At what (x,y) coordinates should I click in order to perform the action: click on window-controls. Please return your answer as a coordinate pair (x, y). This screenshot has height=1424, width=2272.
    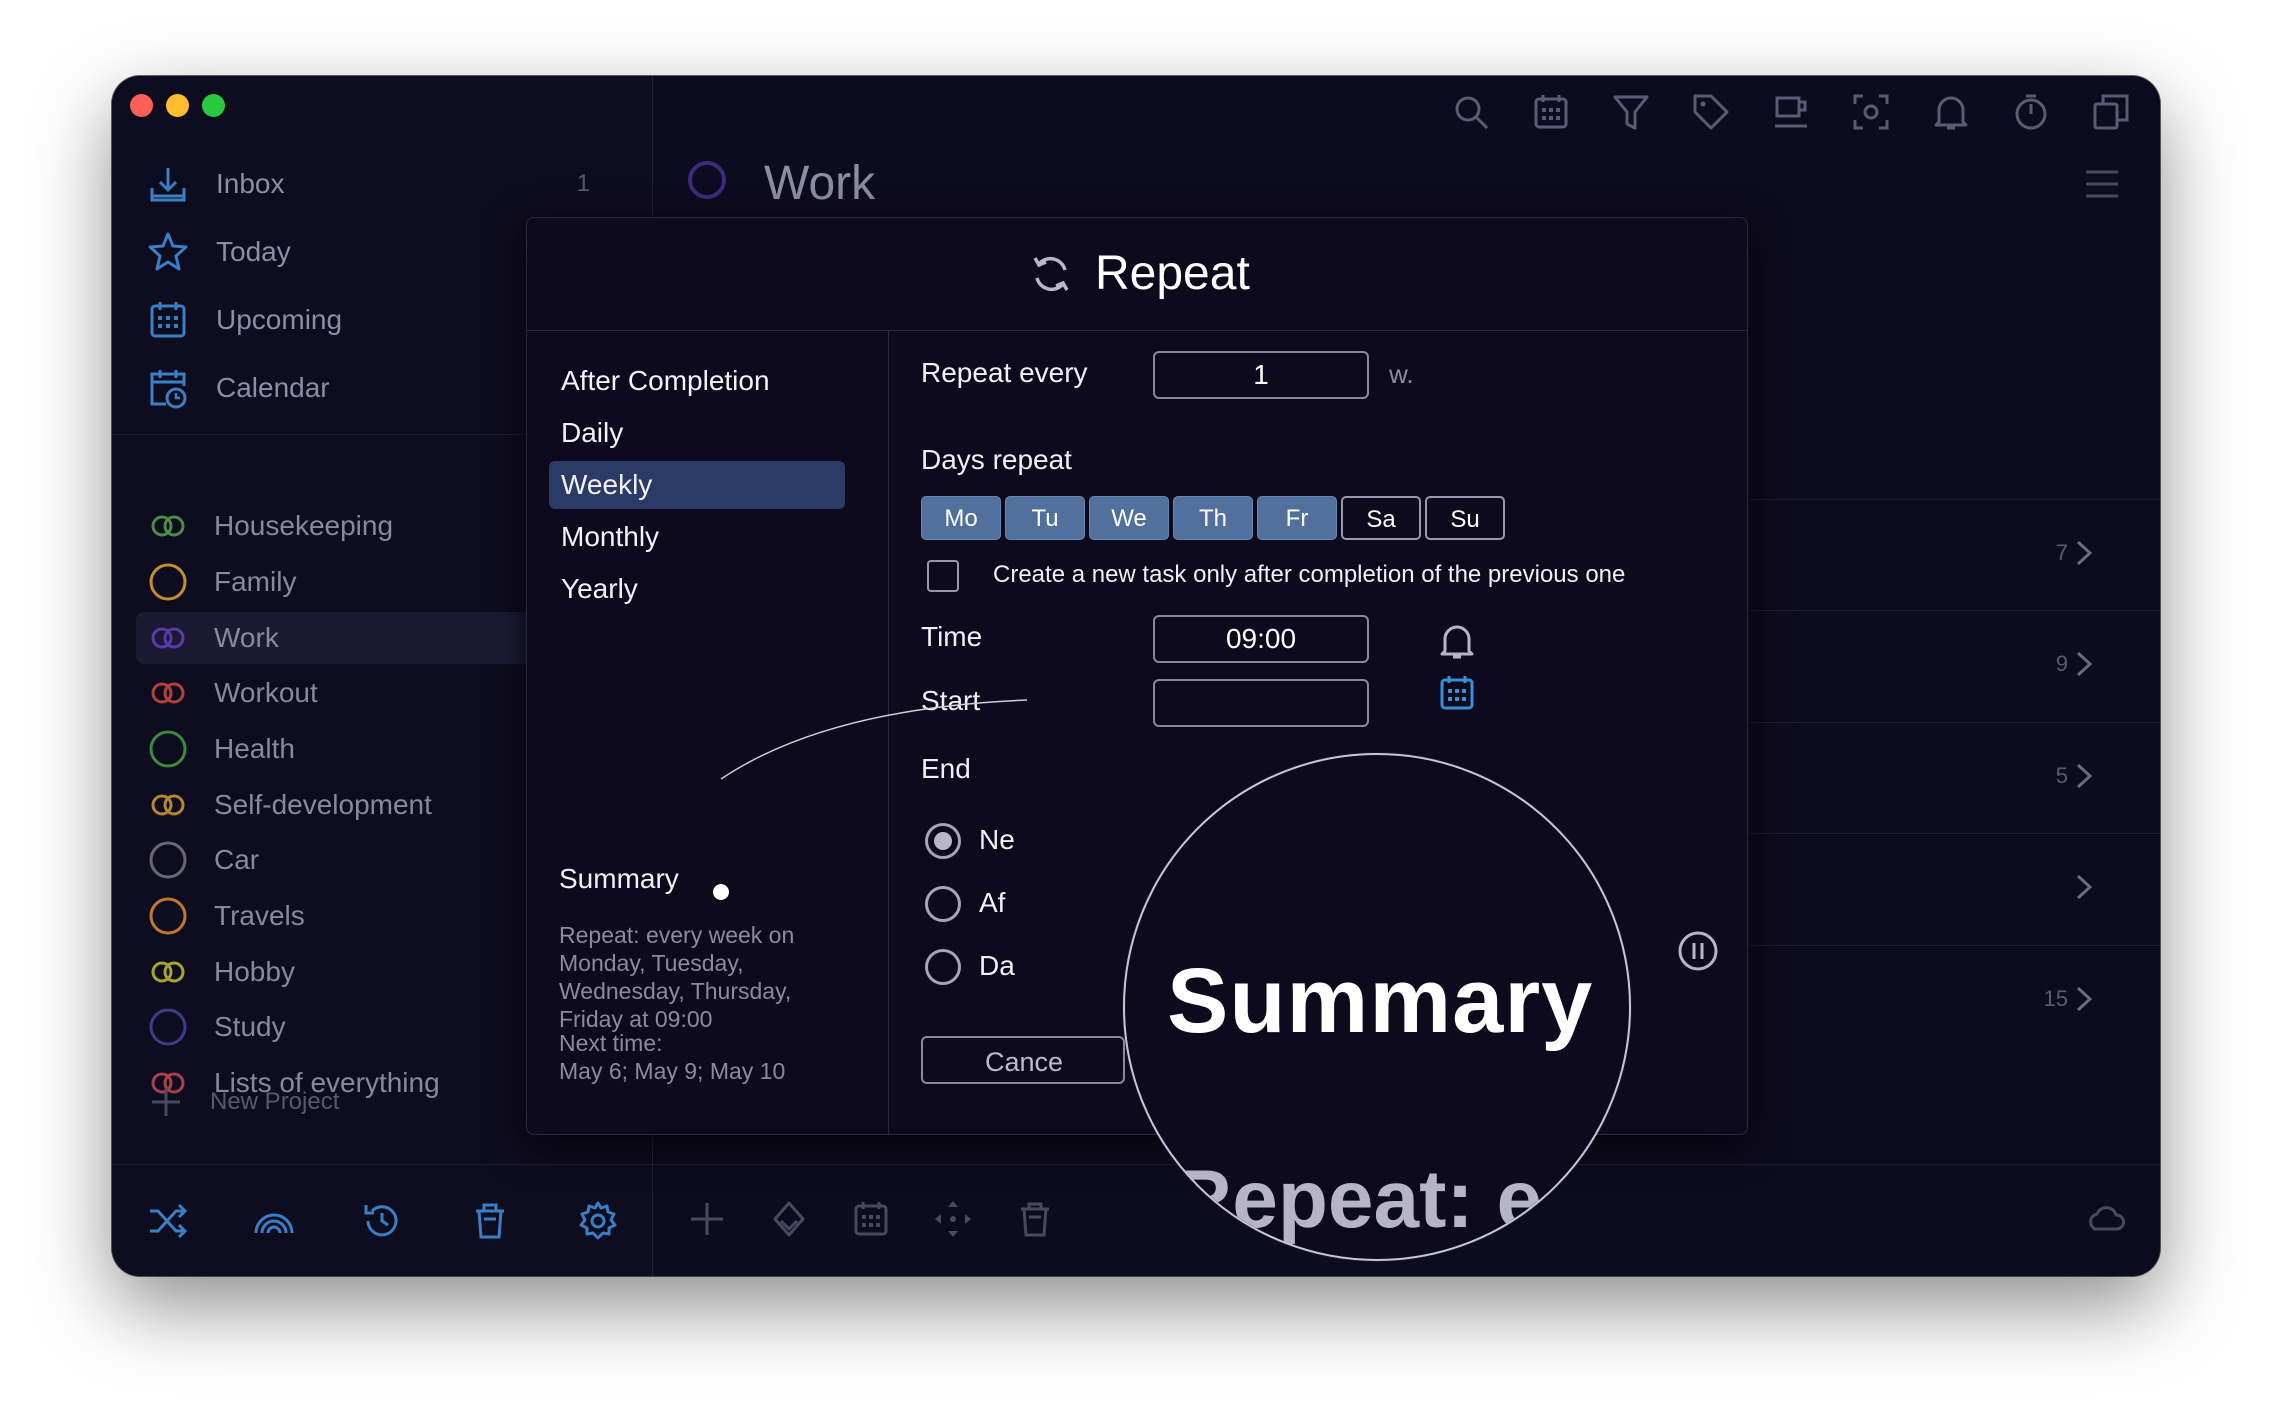
    Looking at the image, I should click on (177, 105).